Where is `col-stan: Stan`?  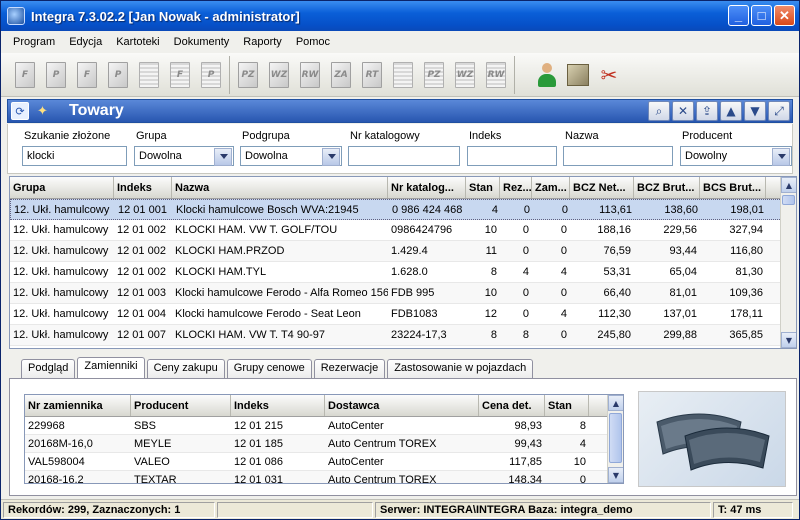 col-stan: Stan is located at coordinates (483, 187).